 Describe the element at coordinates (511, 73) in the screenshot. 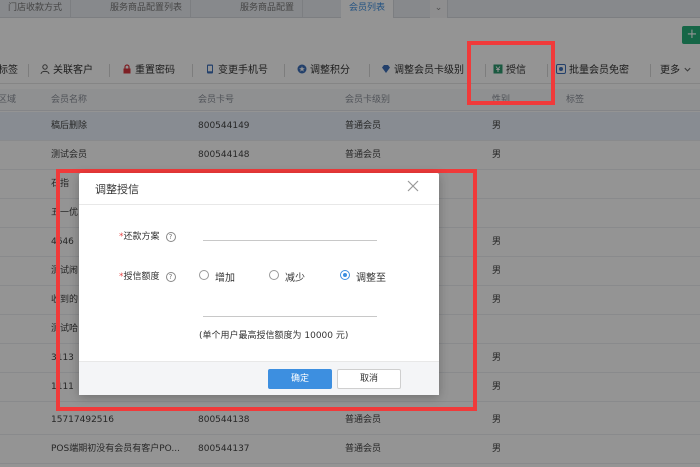

I see `annotation-box-credit` at that location.